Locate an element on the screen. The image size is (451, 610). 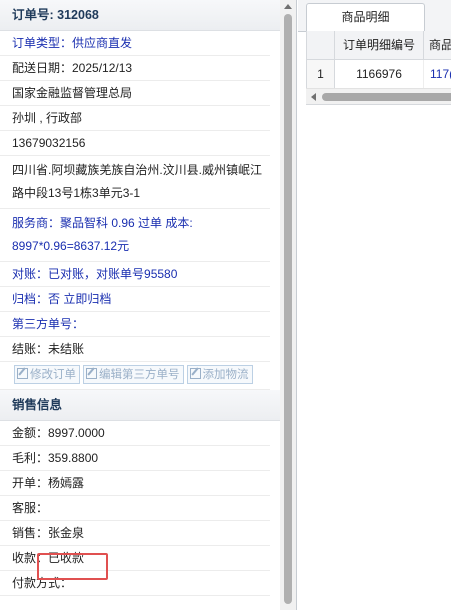
archive-label: 归档： is located at coordinates (30, 299).